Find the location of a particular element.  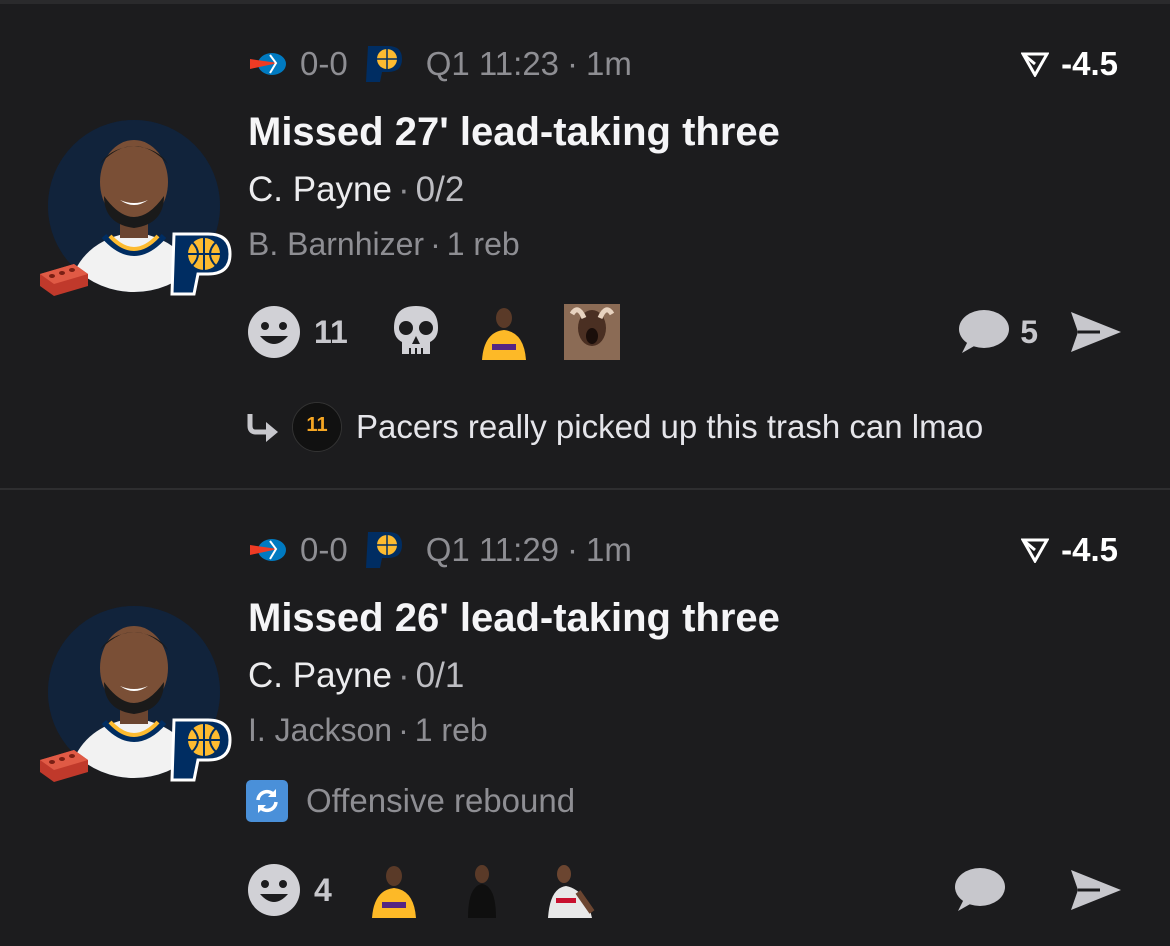

game-clock: Q1 11:23 is located at coordinates (492, 63).